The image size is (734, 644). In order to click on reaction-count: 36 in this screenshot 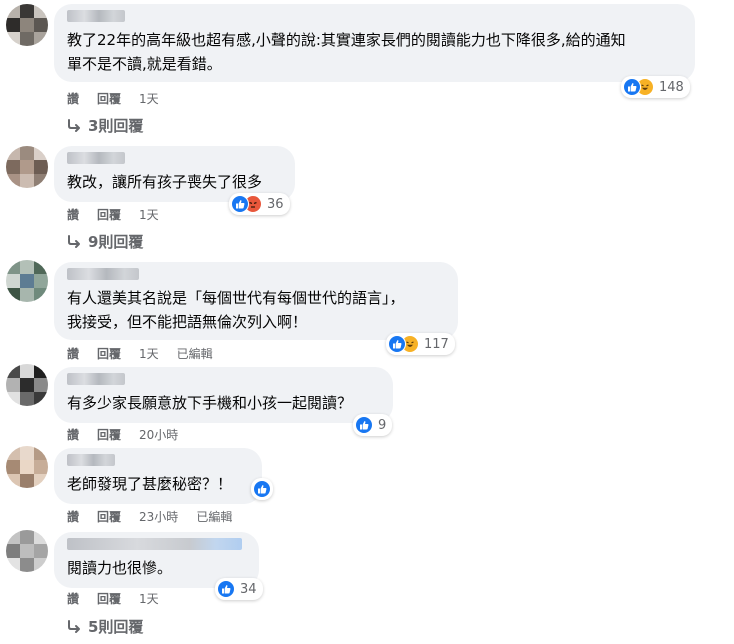, I will do `click(275, 204)`.